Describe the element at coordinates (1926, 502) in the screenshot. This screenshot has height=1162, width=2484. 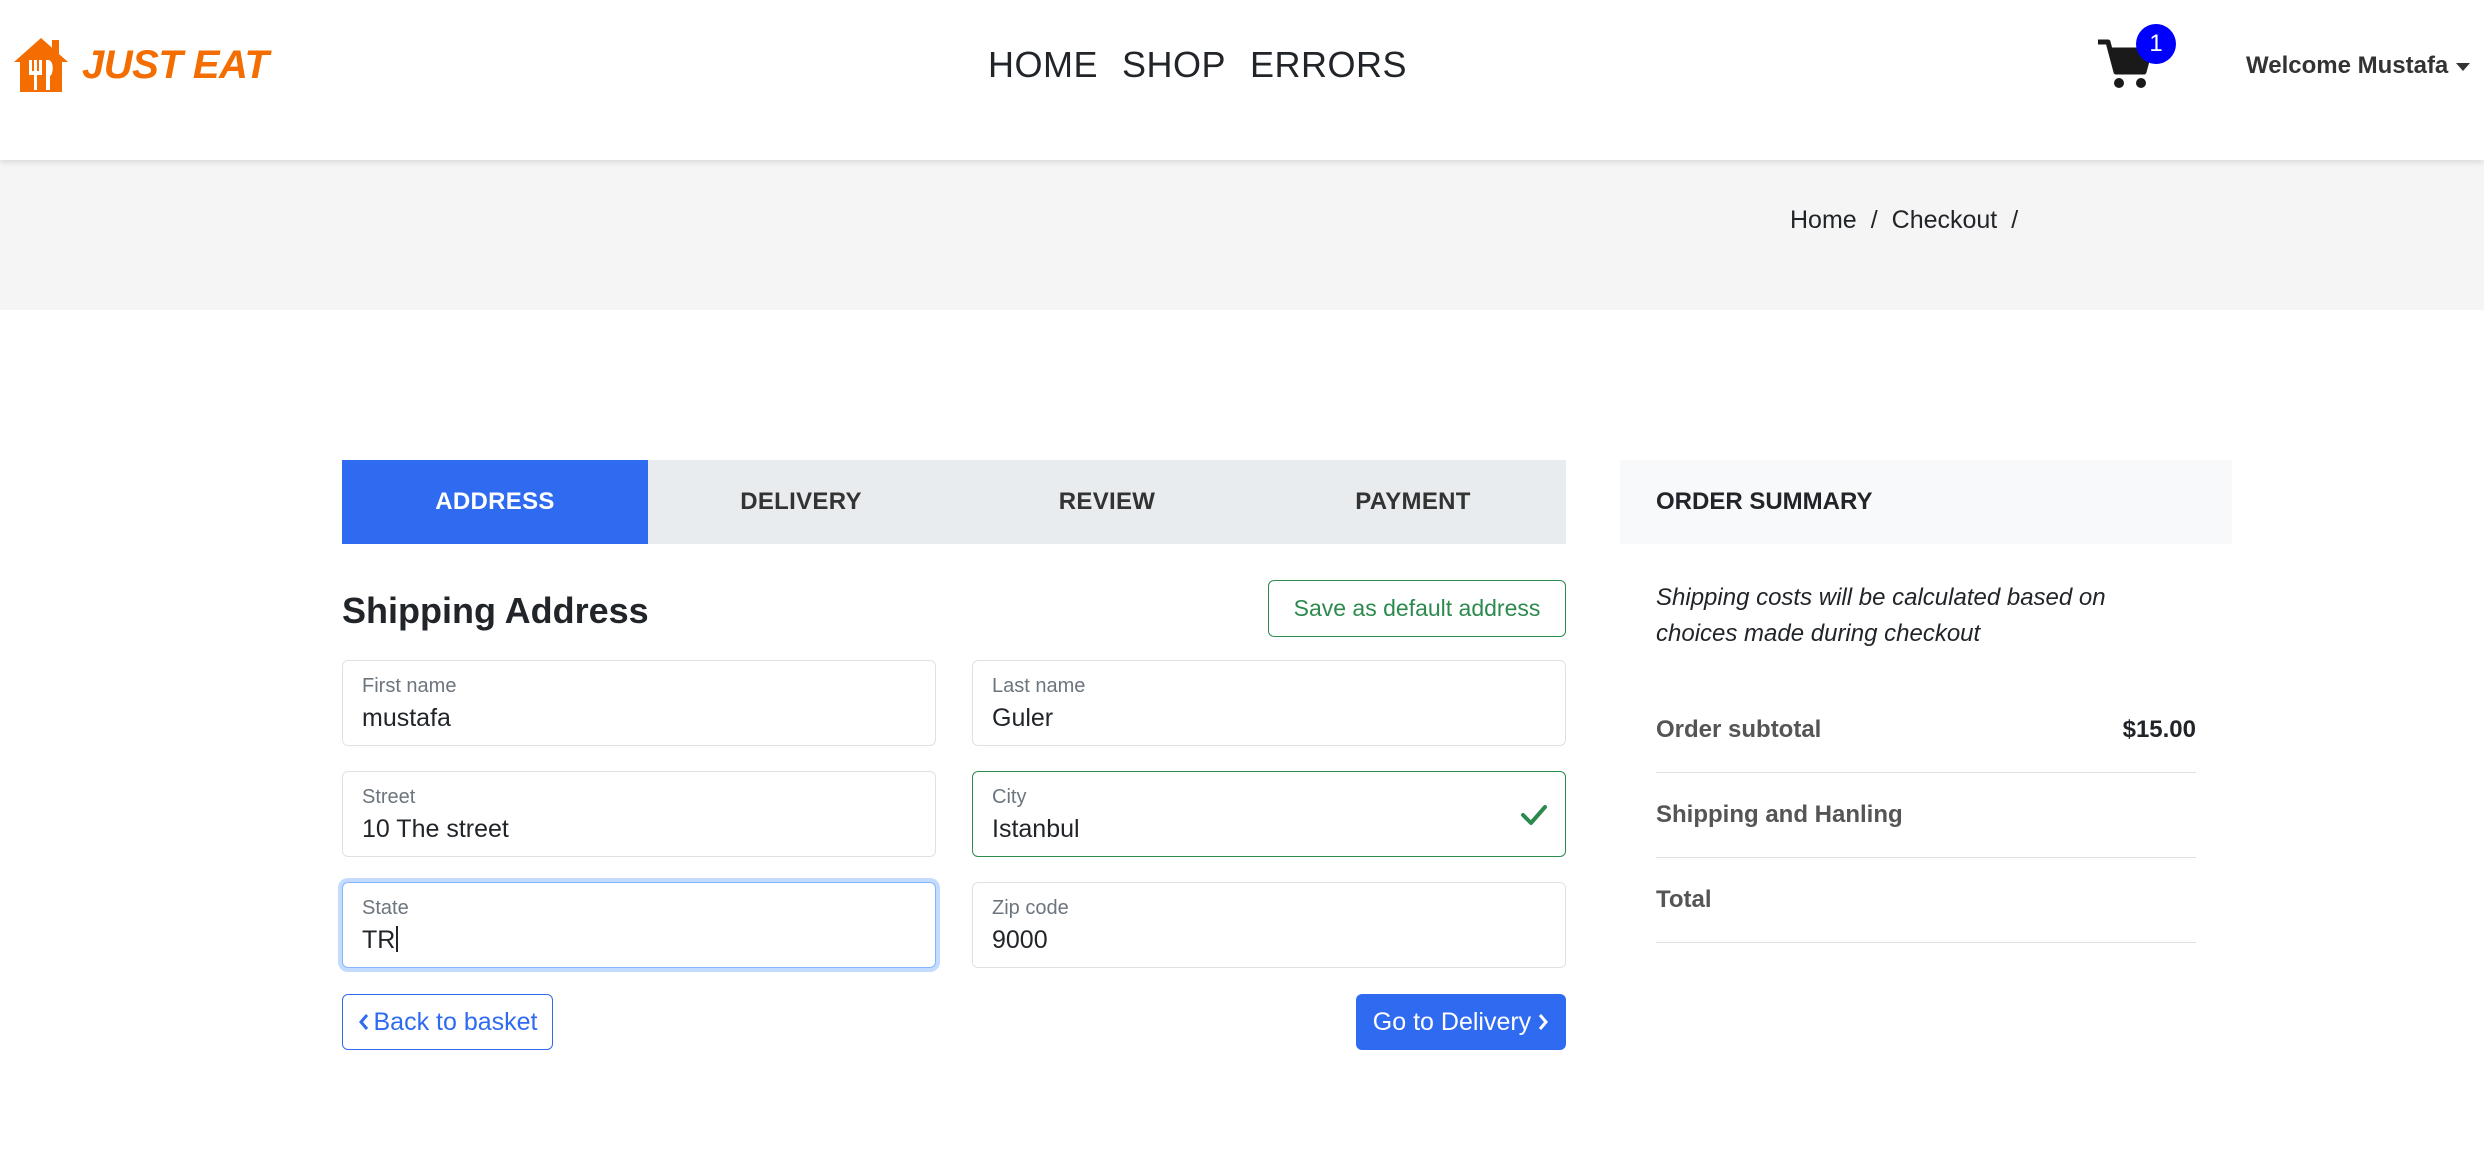
I see `order-summary-header: ORDER SUMMARY` at that location.